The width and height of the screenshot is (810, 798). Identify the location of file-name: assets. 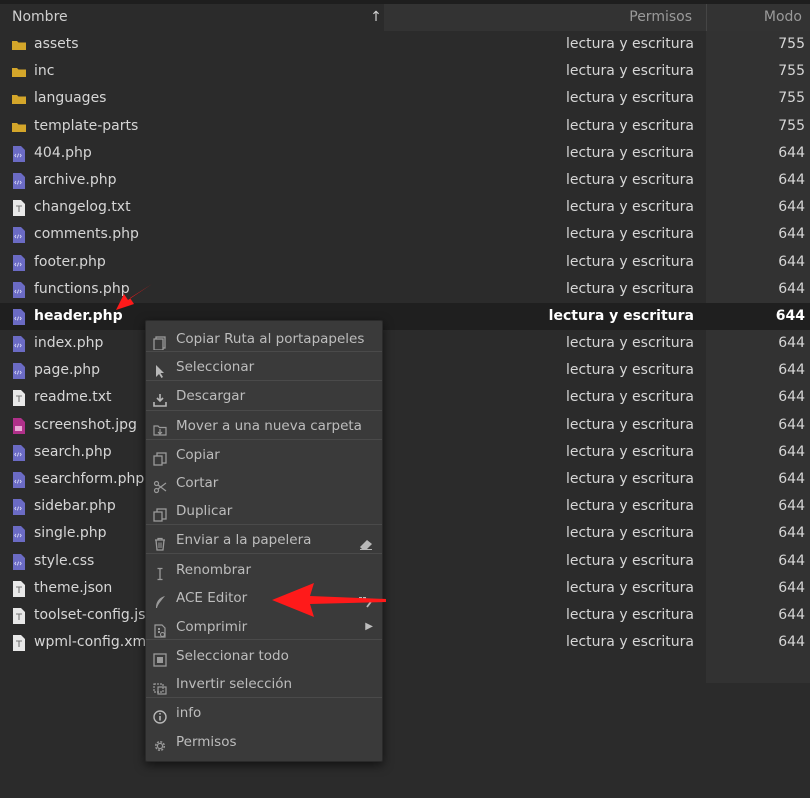
(56, 44).